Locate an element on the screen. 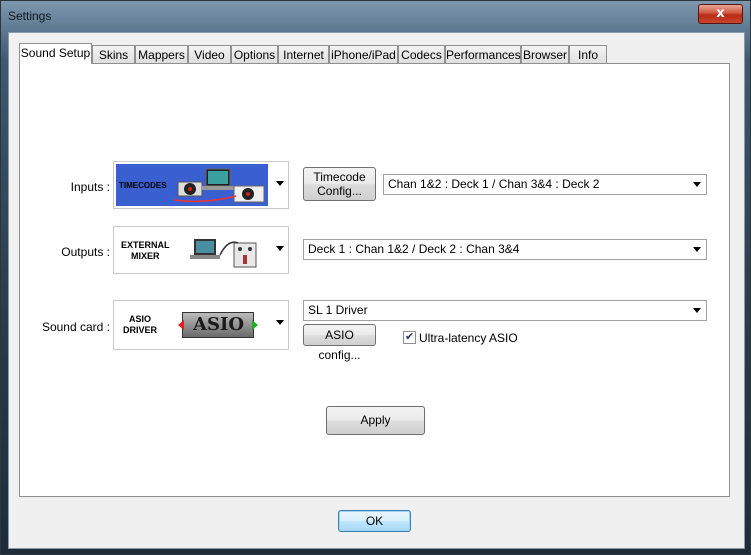 The width and height of the screenshot is (751, 555). close-icon: x is located at coordinates (720, 13).